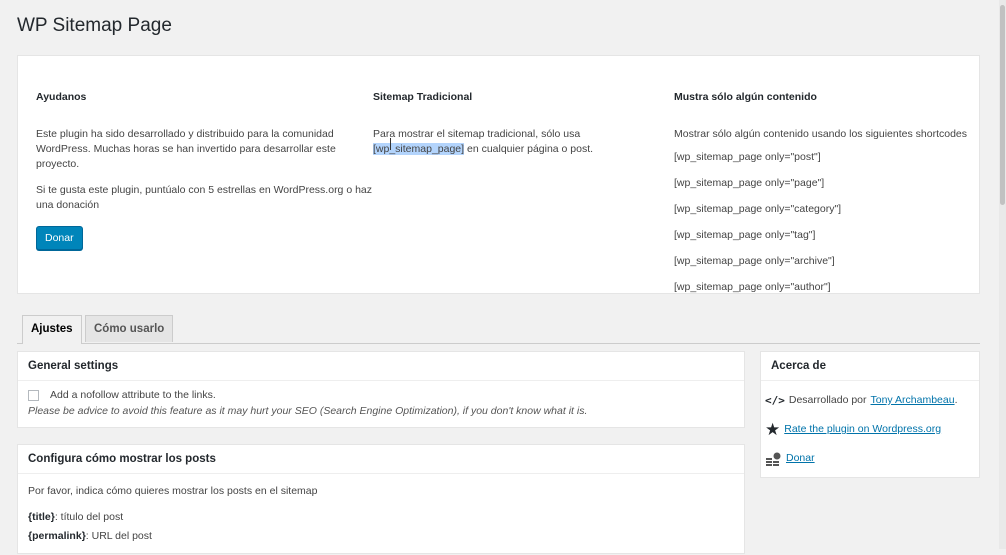 The width and height of the screenshot is (1006, 555). I want to click on text-cursor, so click(390, 144).